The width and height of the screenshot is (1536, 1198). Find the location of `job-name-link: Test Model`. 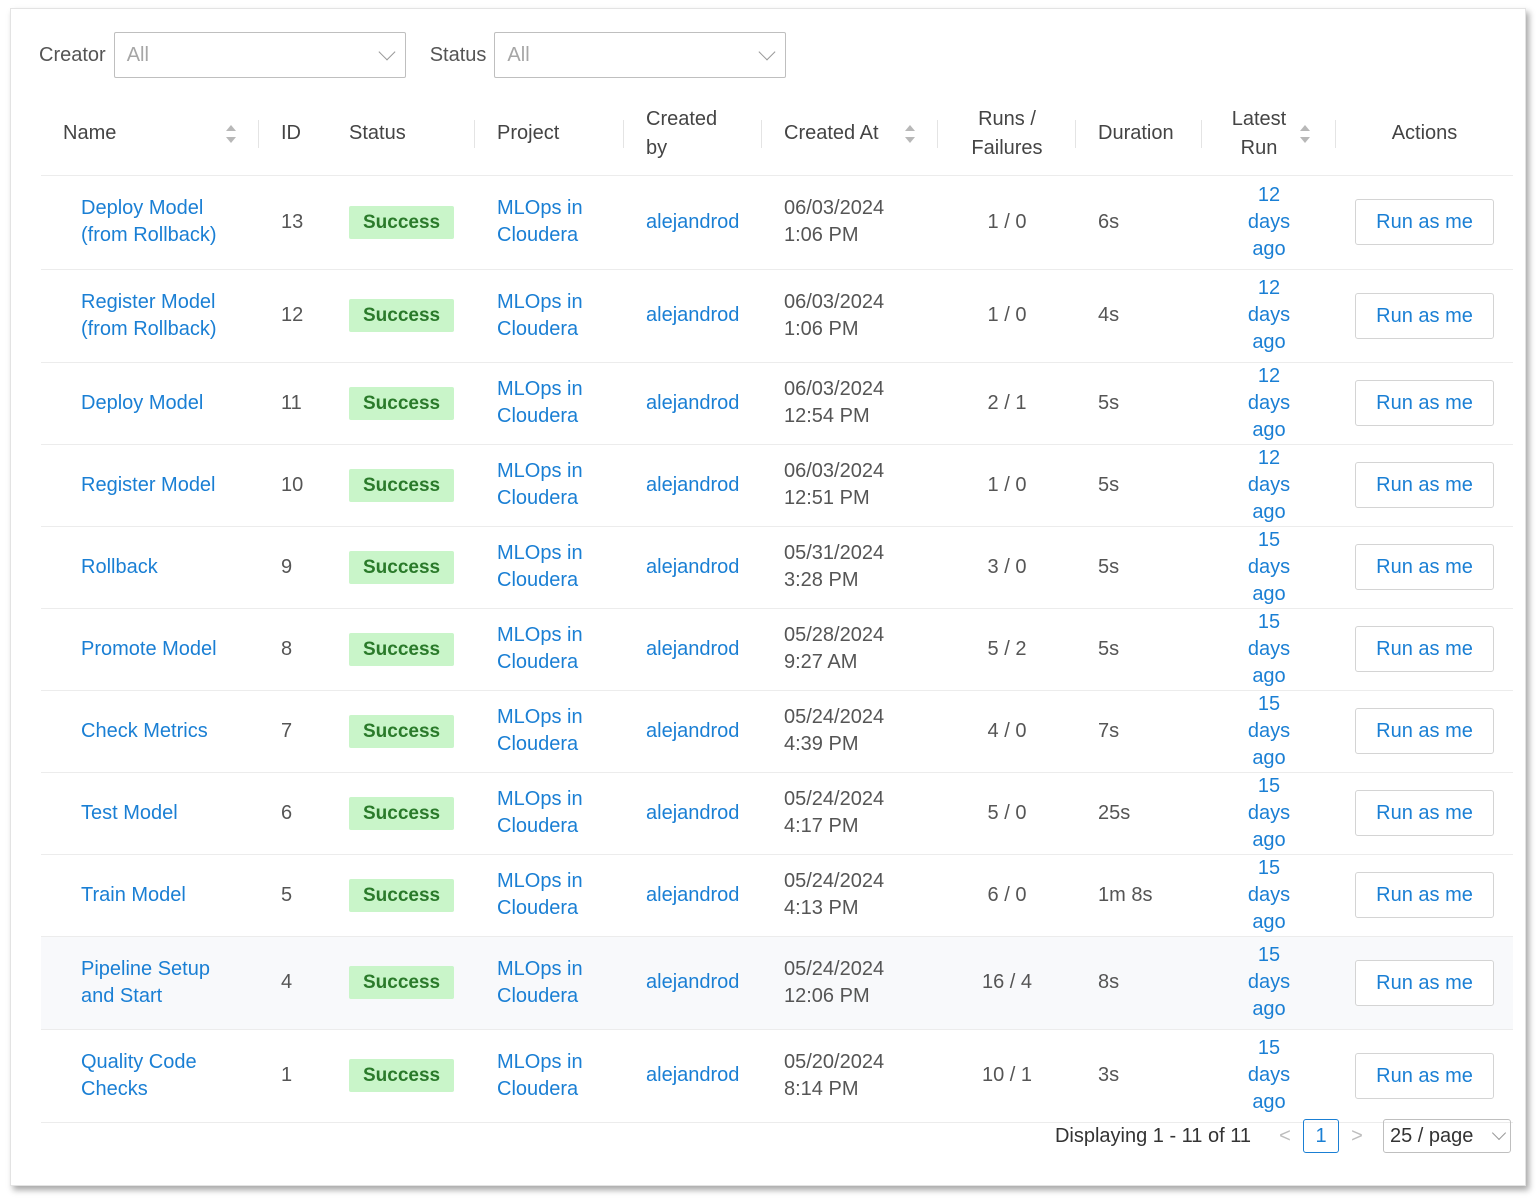

job-name-link: Test Model is located at coordinates (129, 813).